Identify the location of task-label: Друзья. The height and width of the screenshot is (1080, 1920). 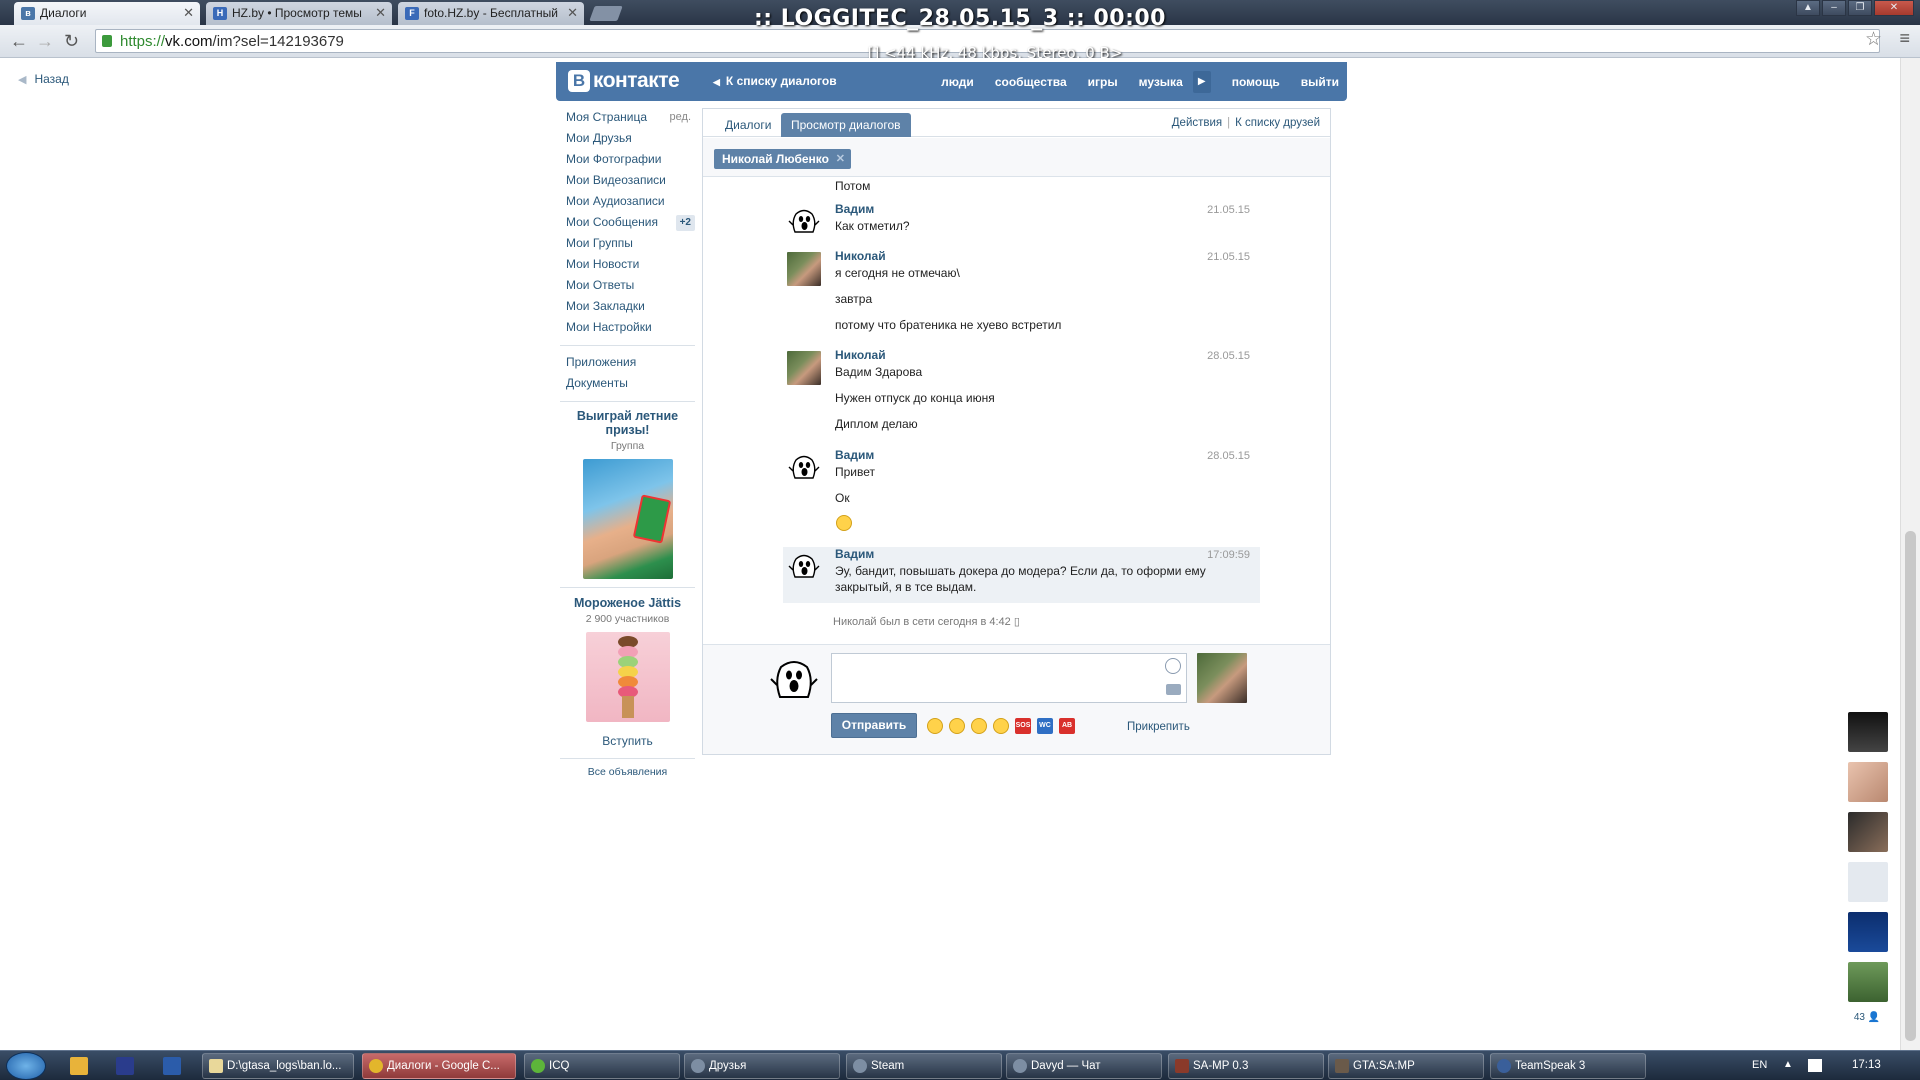
(728, 1066).